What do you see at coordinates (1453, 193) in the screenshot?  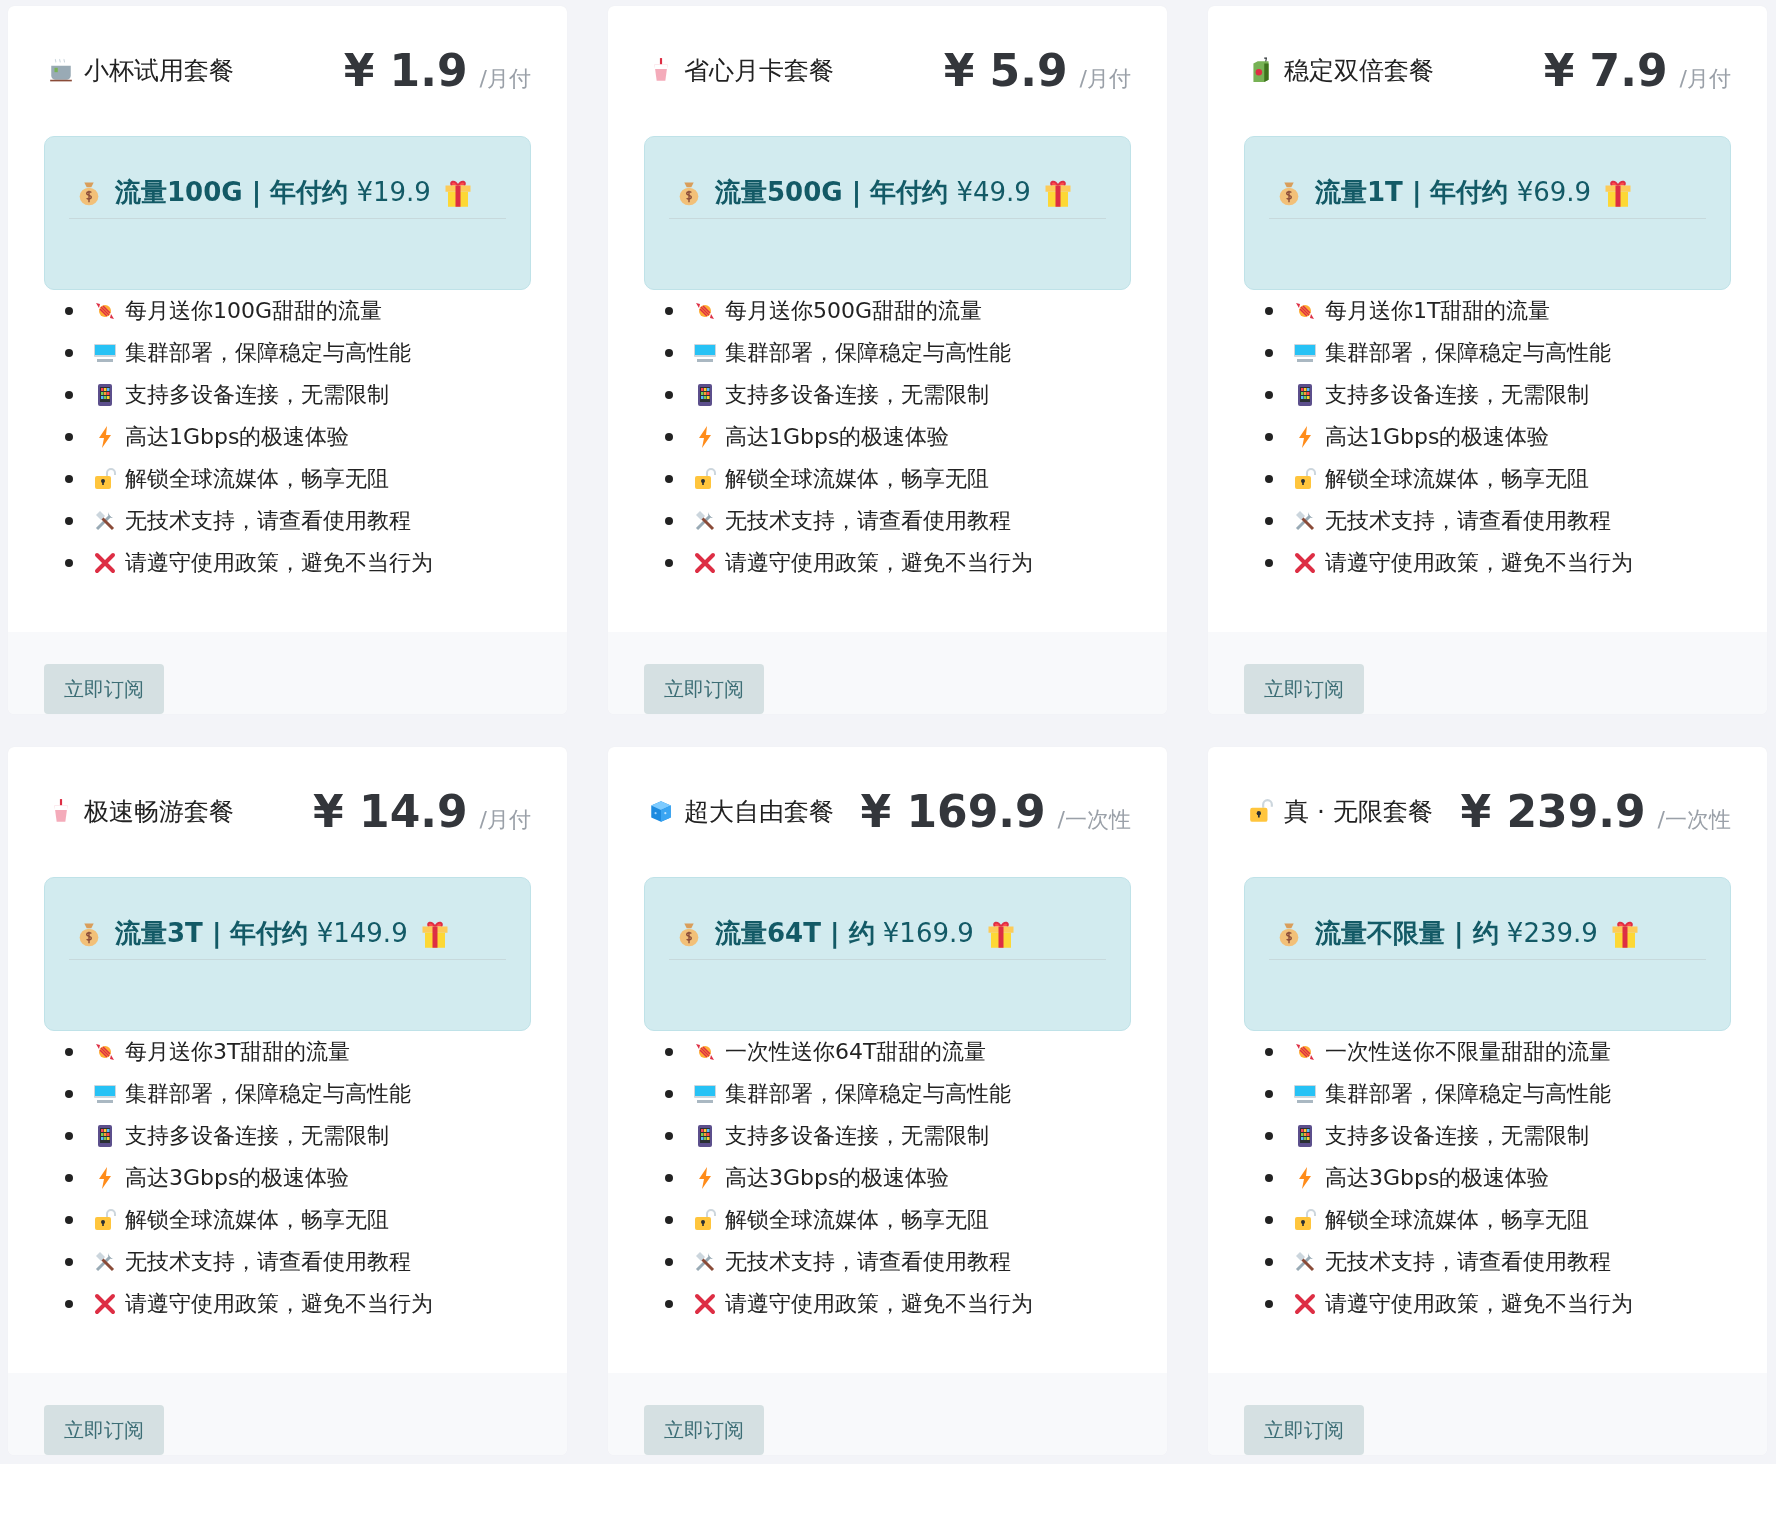 I see `traffic-summary: 流量1T | 年付约 ¥69.9` at bounding box center [1453, 193].